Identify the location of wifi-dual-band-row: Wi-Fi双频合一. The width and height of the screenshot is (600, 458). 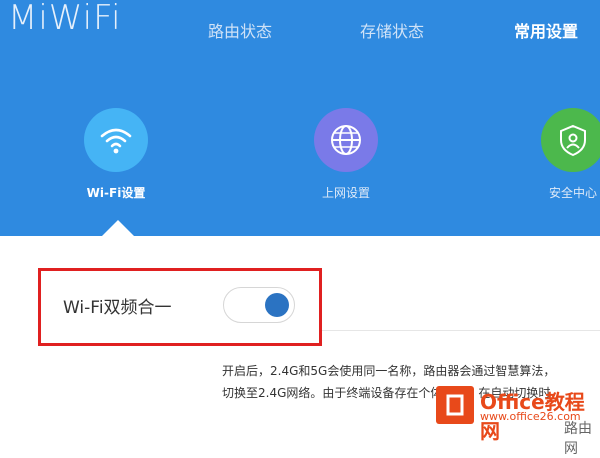
(180, 307).